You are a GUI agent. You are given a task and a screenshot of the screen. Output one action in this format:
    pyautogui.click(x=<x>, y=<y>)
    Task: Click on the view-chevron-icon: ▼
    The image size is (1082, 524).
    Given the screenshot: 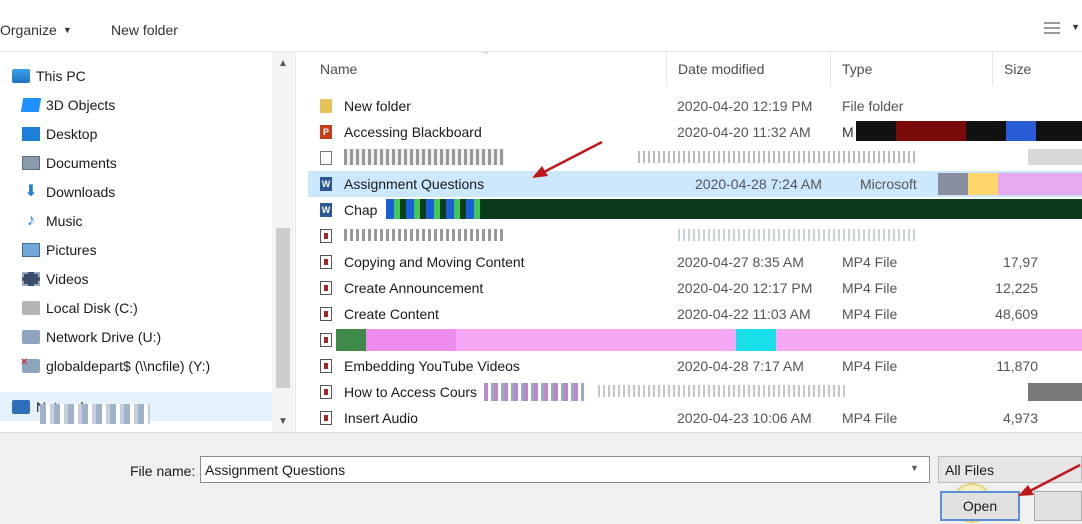 What is the action you would take?
    pyautogui.click(x=1075, y=27)
    